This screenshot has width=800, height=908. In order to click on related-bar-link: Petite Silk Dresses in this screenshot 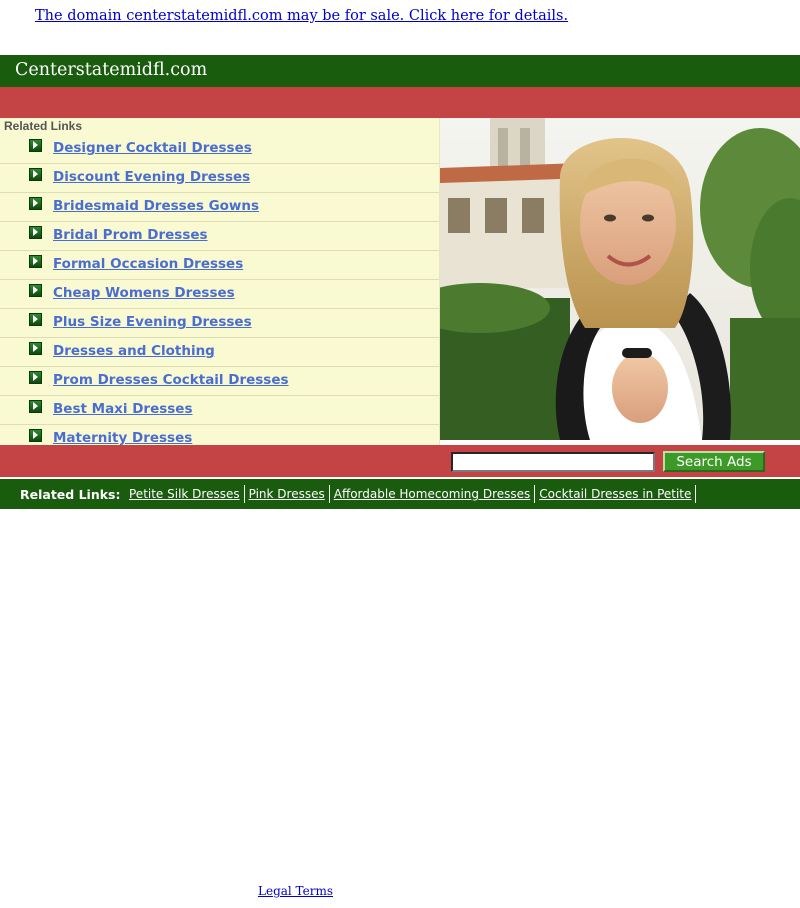, I will do `click(185, 494)`.